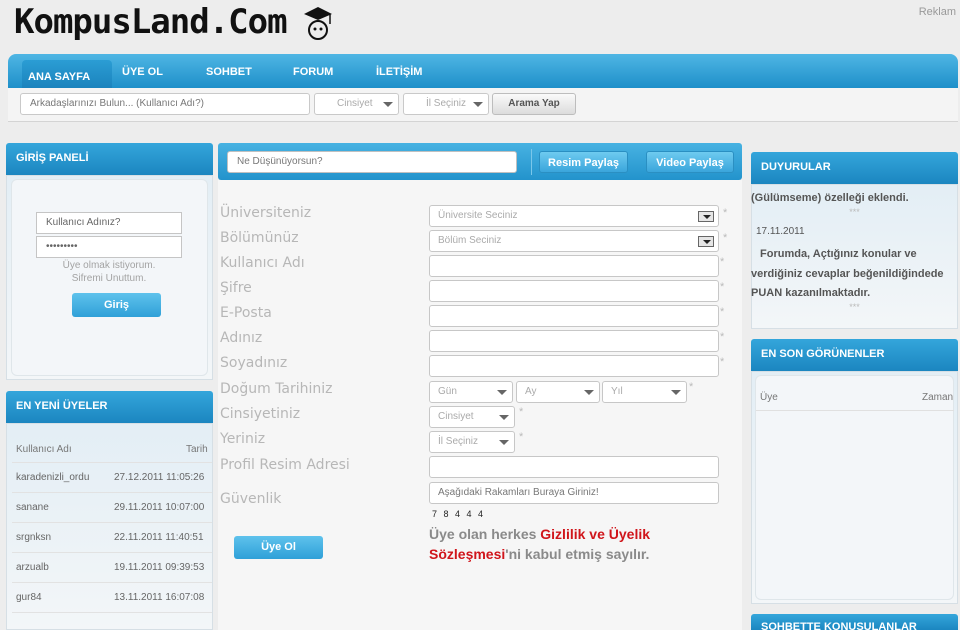 Image resolution: width=960 pixels, height=630 pixels. I want to click on label-password: Şifre, so click(236, 288).